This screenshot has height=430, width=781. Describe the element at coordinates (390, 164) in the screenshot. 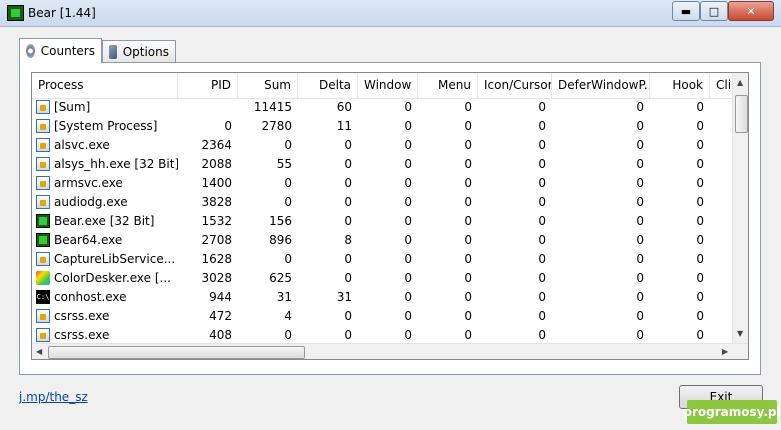

I see `table-row: alsys_hh.exe [32 Bit]2088550000000` at that location.